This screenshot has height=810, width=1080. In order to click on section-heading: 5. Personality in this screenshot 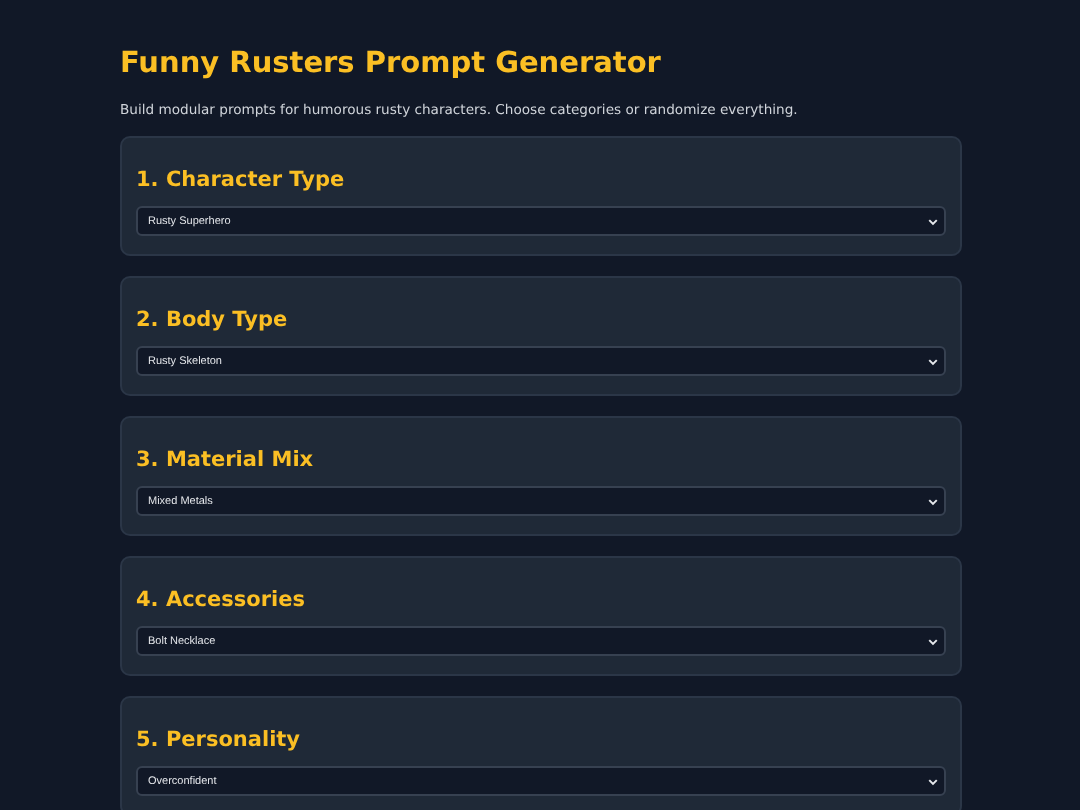, I will do `click(219, 740)`.